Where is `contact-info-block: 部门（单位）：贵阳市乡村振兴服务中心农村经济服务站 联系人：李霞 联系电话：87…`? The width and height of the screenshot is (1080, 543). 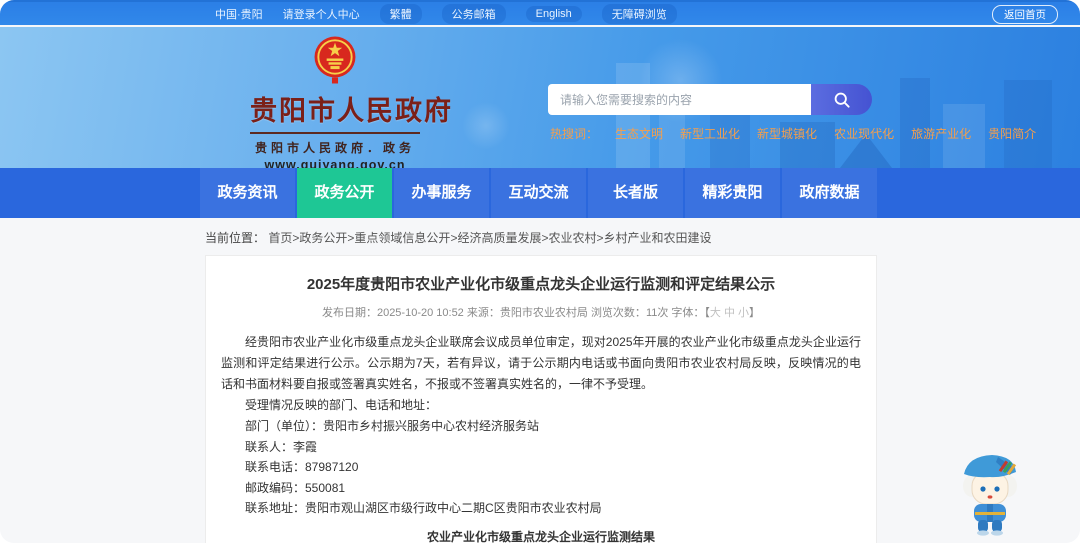
contact-info-block: 部门（单位）：贵阳市乡村振兴服务中心农村经济服务站 联系人：李霞 联系电话：87… is located at coordinates (541, 467).